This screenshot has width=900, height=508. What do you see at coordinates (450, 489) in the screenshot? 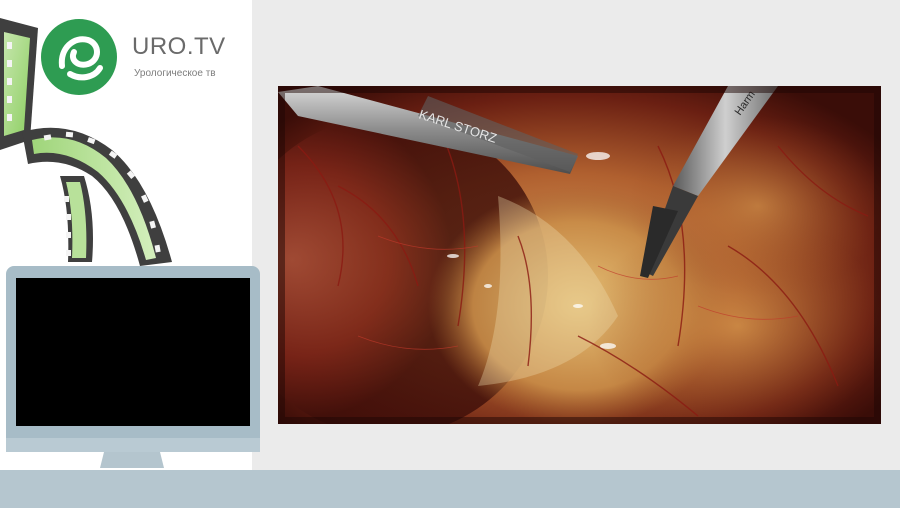
I see `bottom-bar` at bounding box center [450, 489].